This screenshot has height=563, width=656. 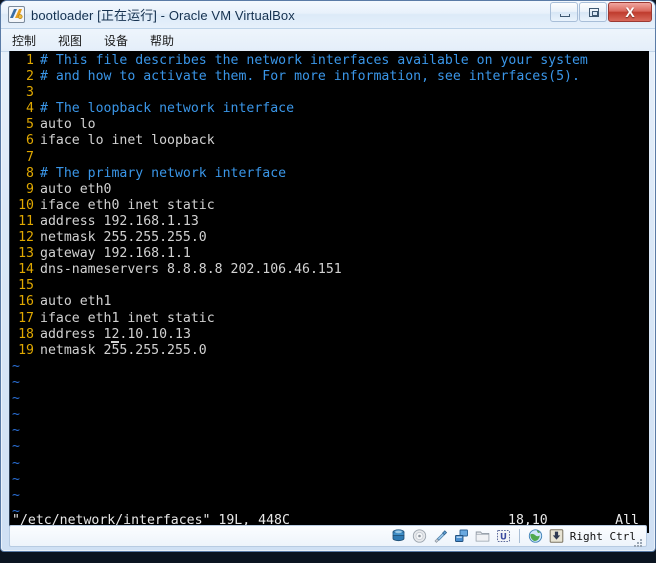 I want to click on vim-line-number: 10, so click(x=26, y=205).